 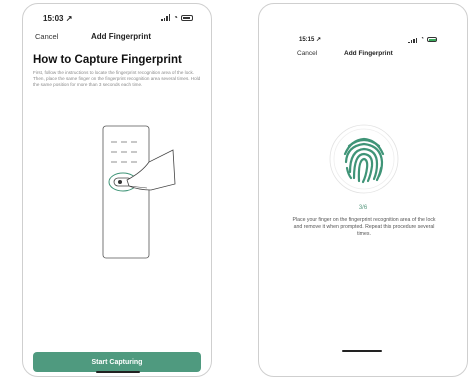 I want to click on start-capturing-button: Start Capturing, so click(x=117, y=362).